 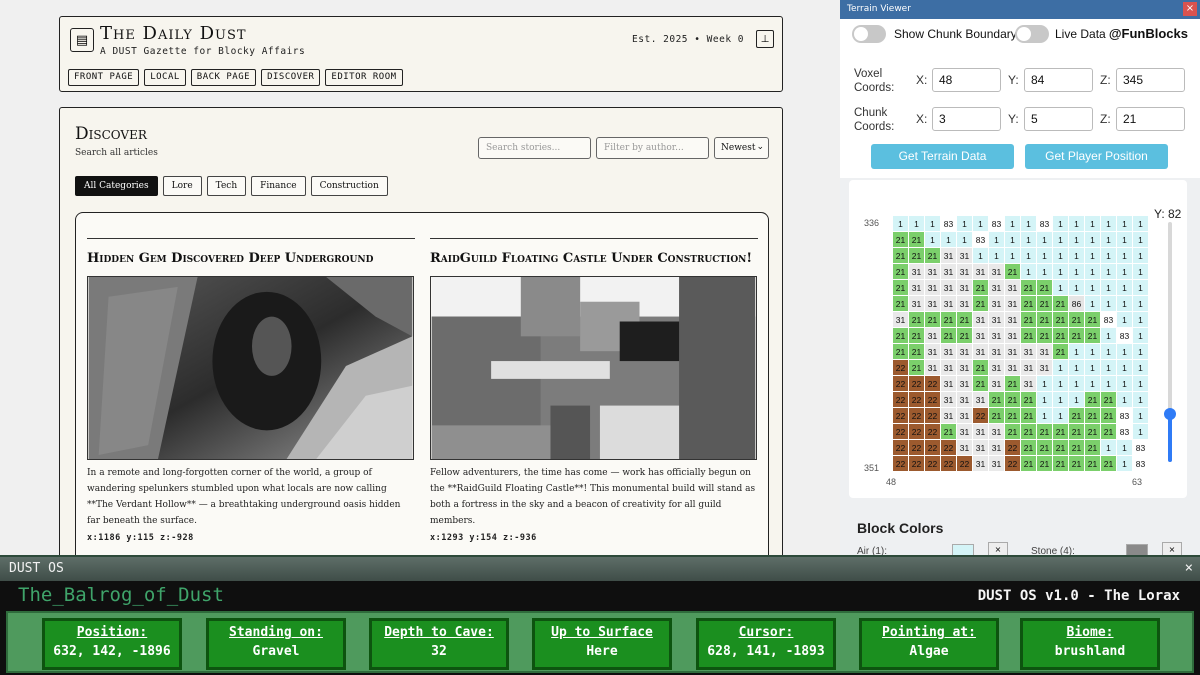 I want to click on category-tech: Tech, so click(x=226, y=186).